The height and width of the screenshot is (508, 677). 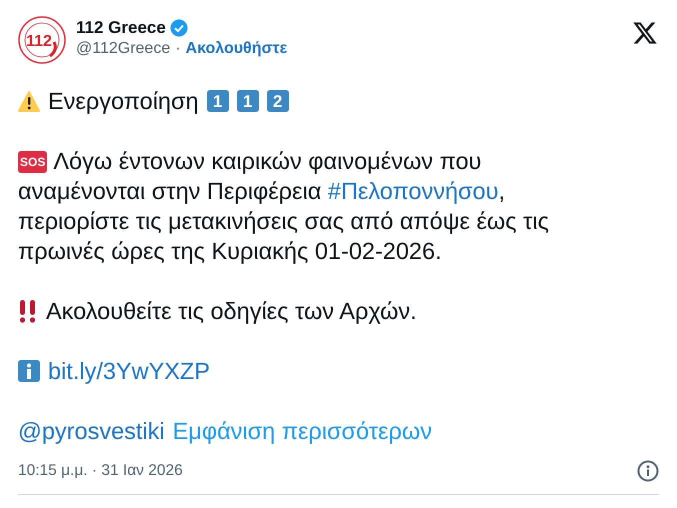 What do you see at coordinates (100, 471) in the screenshot?
I see `timestamp: 10:15 μ.μ. · 31 Ιαν 2026` at bounding box center [100, 471].